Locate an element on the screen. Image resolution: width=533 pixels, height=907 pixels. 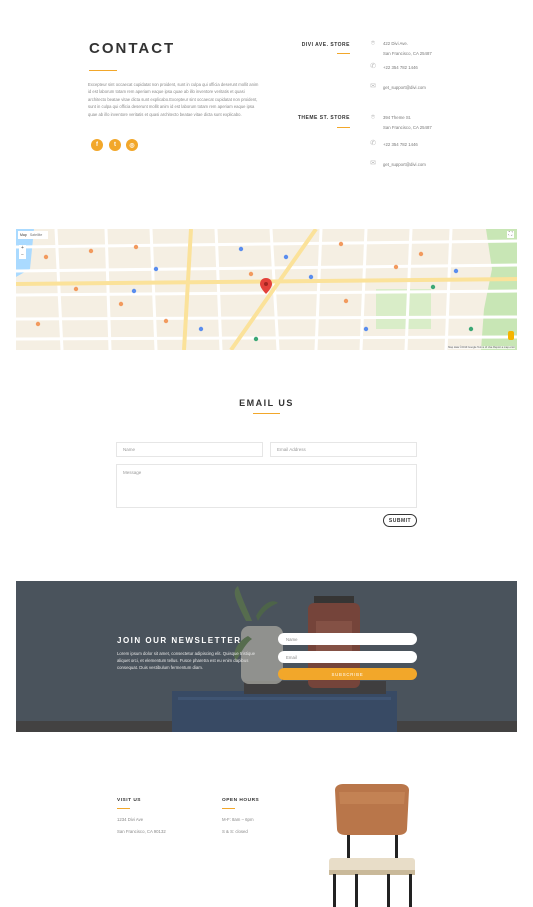
instagram-icon: ◎ is located at coordinates (132, 145).